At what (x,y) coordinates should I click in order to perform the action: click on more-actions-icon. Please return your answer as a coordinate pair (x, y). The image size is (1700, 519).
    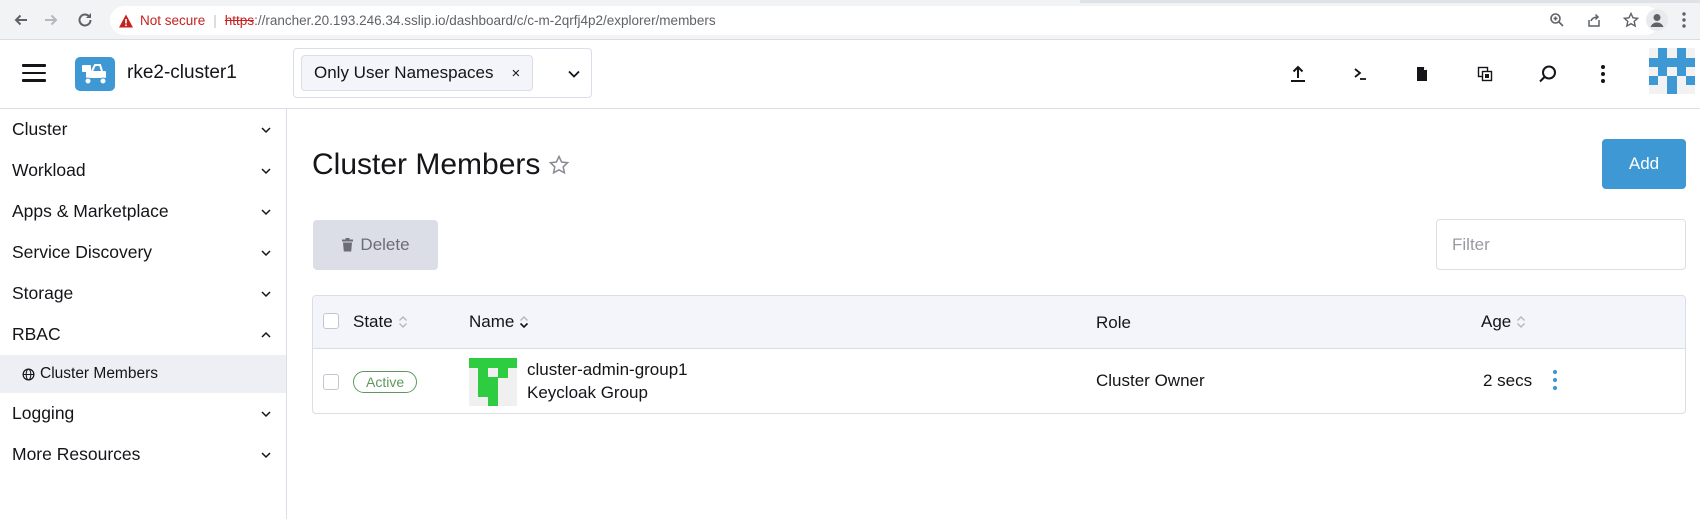
    Looking at the image, I should click on (1603, 74).